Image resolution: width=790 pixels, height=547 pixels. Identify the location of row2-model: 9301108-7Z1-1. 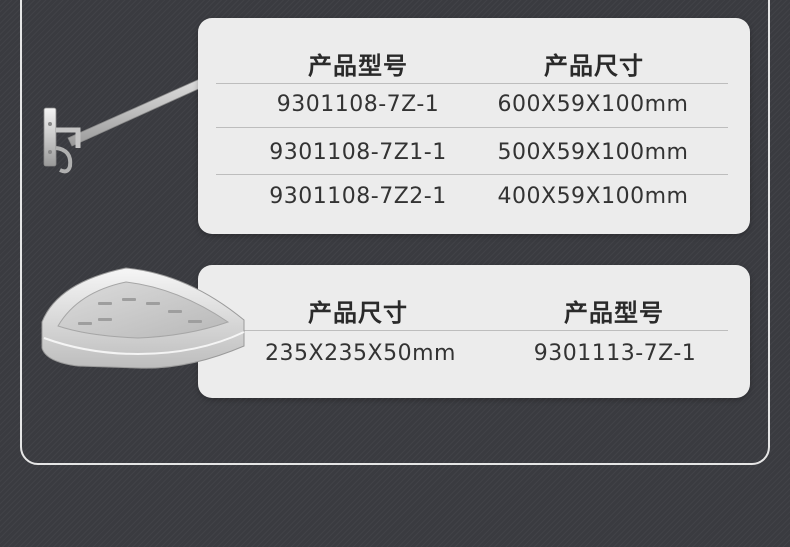
(358, 152).